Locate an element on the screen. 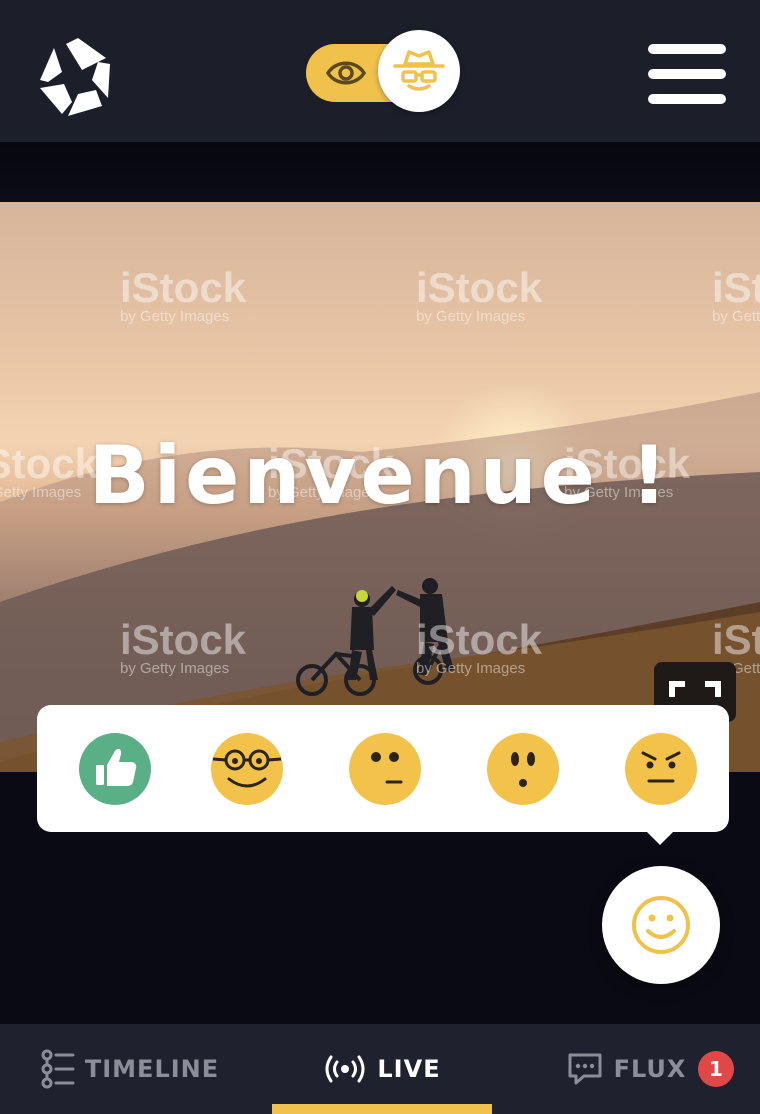 The height and width of the screenshot is (1114, 760). popup-tail is located at coordinates (660, 838).